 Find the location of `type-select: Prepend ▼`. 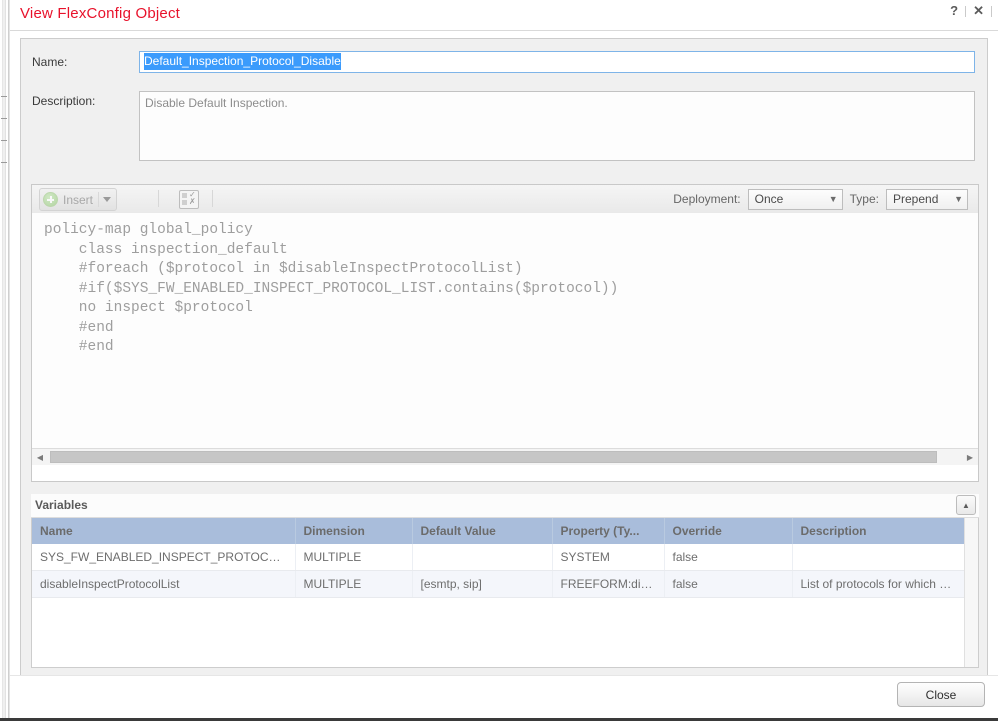

type-select: Prepend ▼ is located at coordinates (927, 199).